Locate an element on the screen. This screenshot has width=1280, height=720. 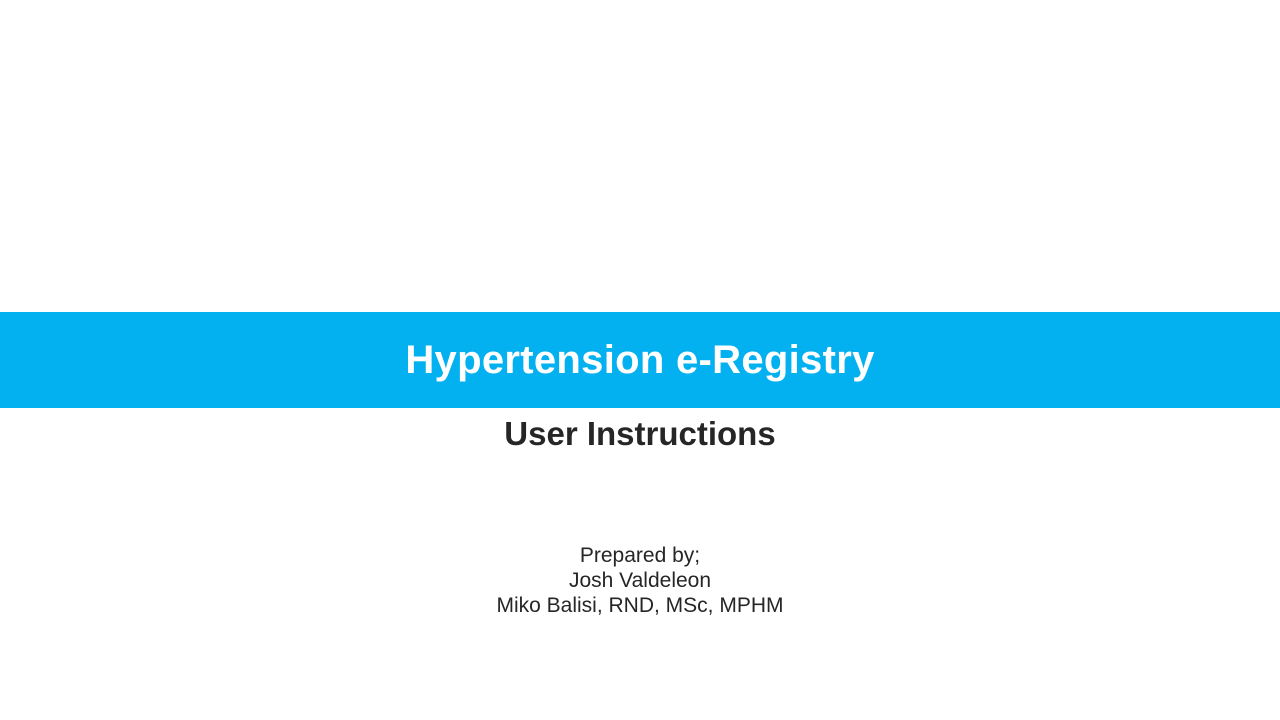
title-band: Hypertension e-Registry is located at coordinates (640, 360).